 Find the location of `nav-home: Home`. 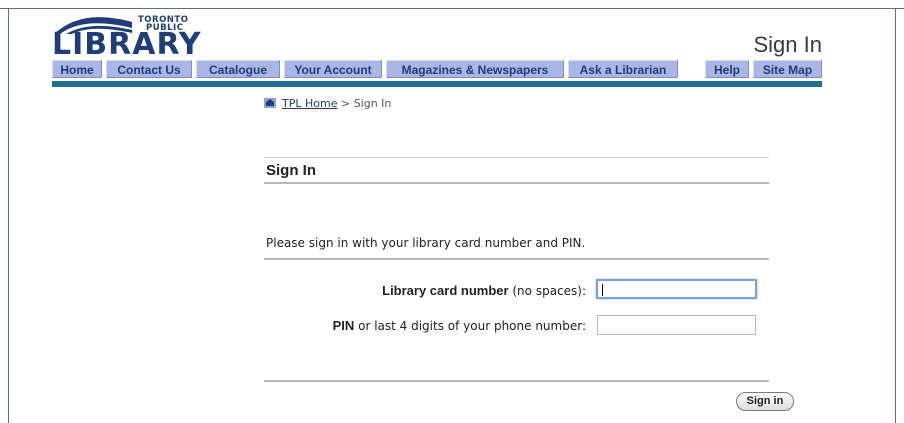

nav-home: Home is located at coordinates (77, 69).